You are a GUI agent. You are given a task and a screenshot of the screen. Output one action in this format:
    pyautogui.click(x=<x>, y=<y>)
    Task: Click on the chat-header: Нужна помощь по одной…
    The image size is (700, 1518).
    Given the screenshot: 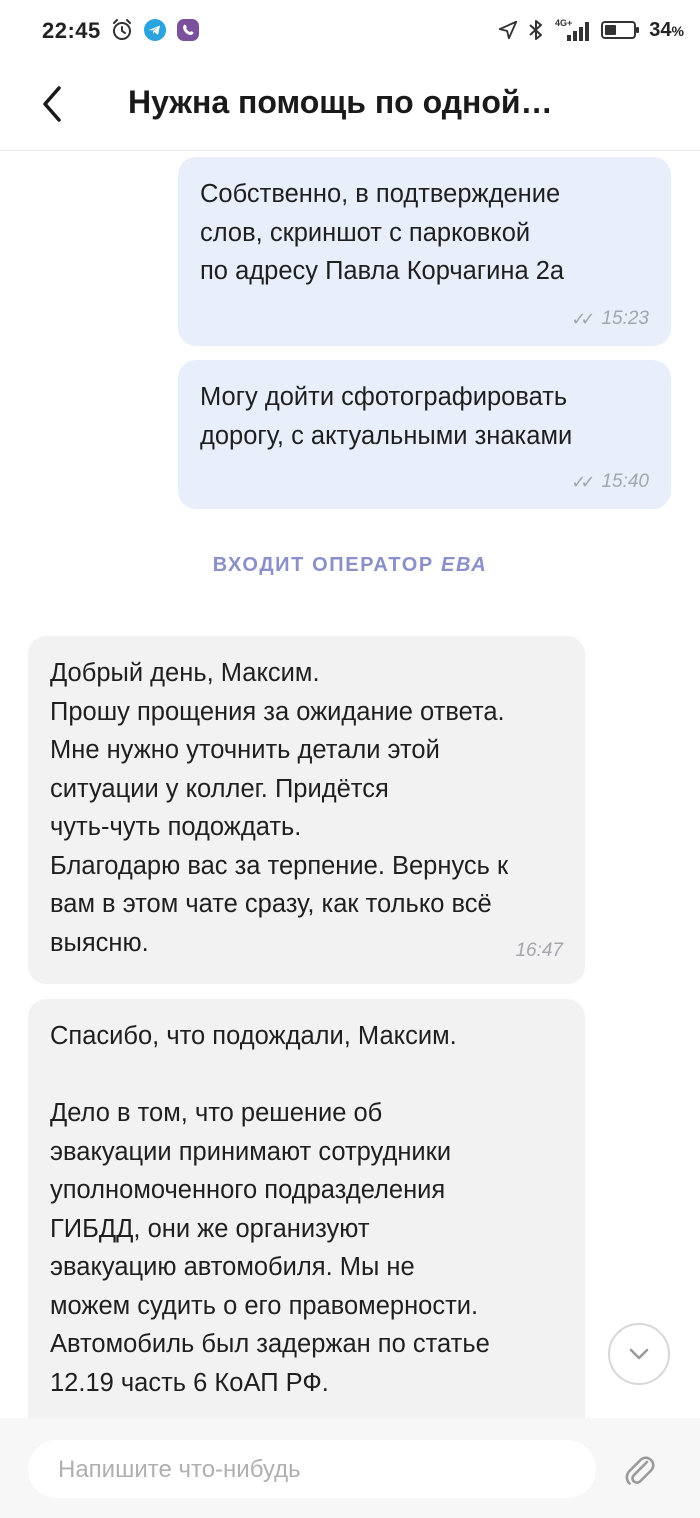 What is the action you would take?
    pyautogui.click(x=350, y=106)
    